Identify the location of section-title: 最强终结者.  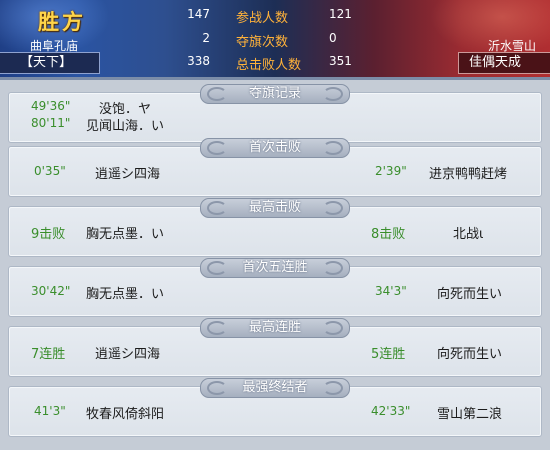
(275, 387).